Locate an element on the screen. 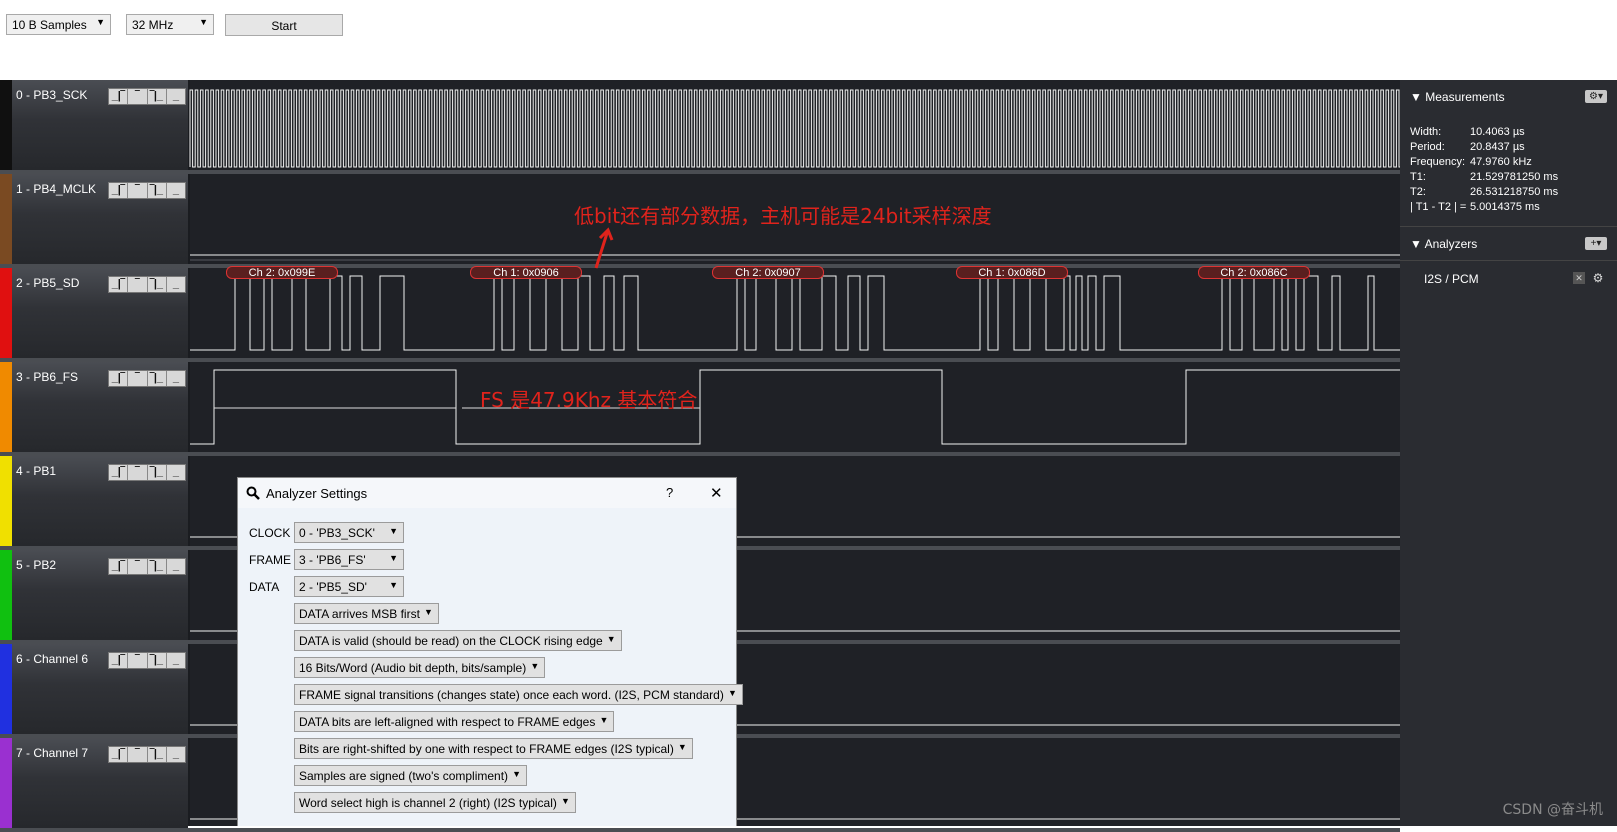  measurements-header: ▼ Measurements is located at coordinates (1457, 97).